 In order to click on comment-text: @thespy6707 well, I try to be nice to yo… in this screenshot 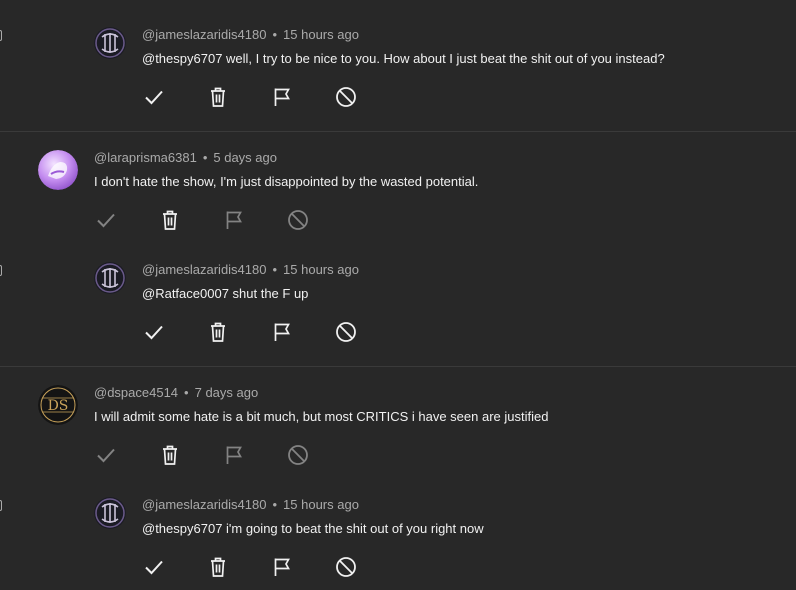, I will do `click(403, 58)`.